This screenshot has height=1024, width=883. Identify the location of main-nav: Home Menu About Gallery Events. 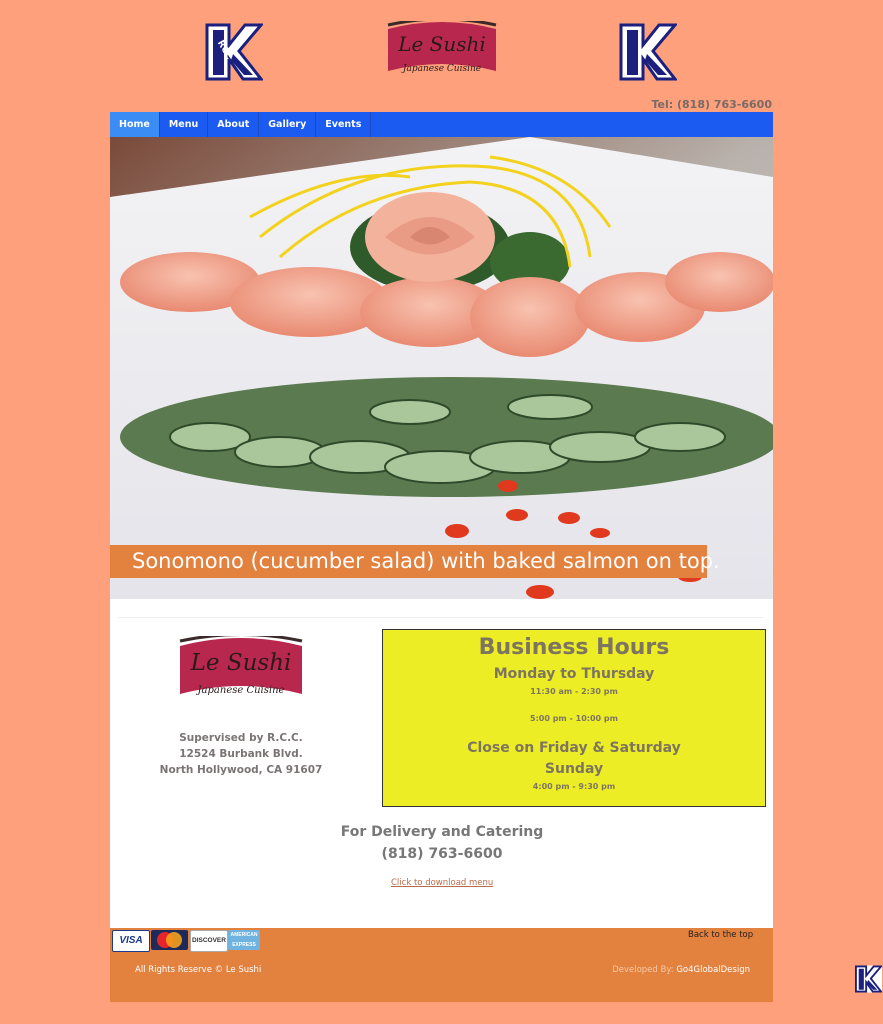
(441, 124).